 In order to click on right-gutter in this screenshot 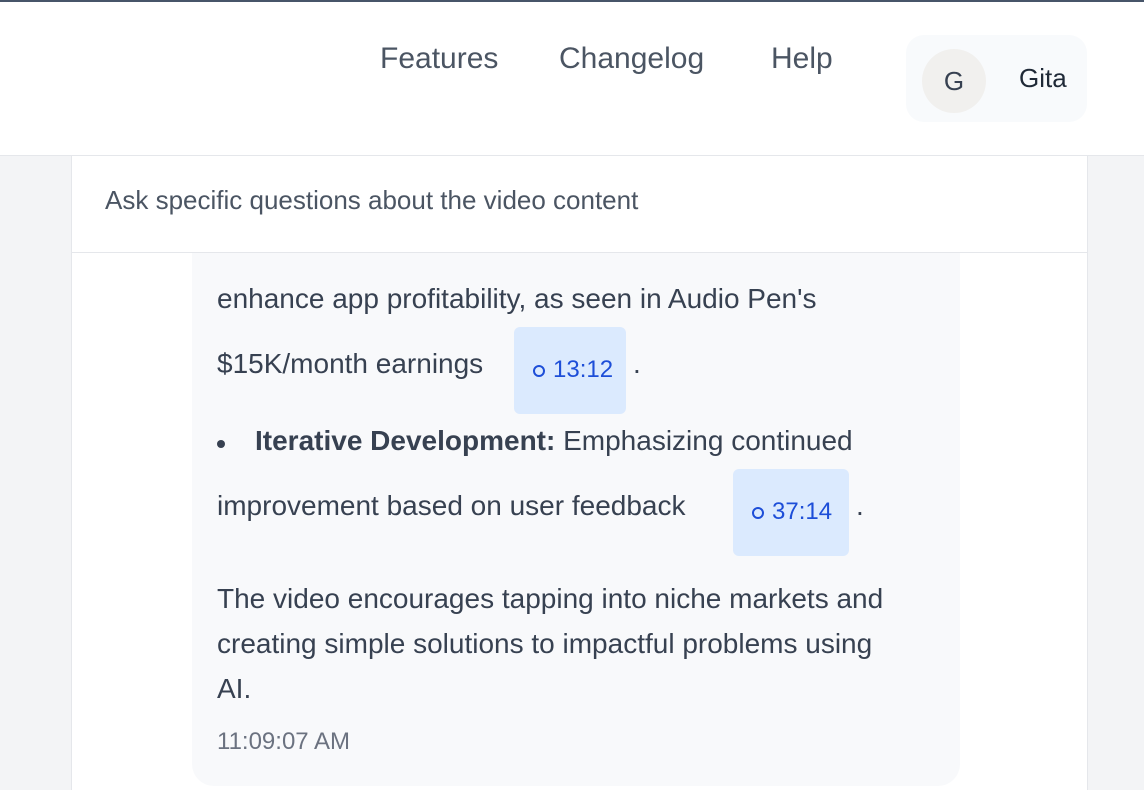, I will do `click(1115, 473)`.